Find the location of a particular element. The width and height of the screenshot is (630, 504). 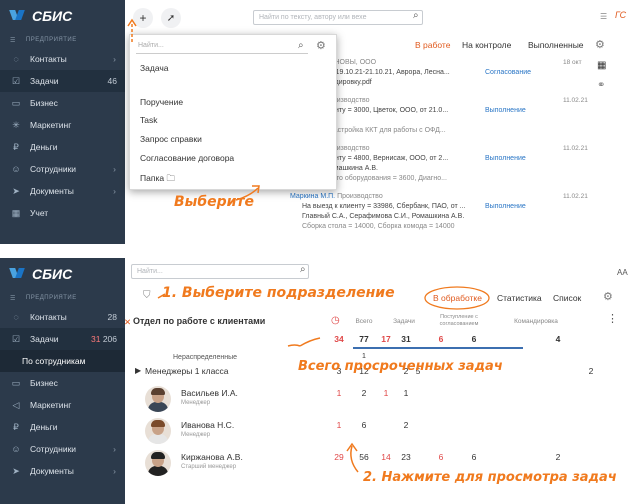

annotation-step-1: 1. Выберите подразделение is located at coordinates (278, 293).